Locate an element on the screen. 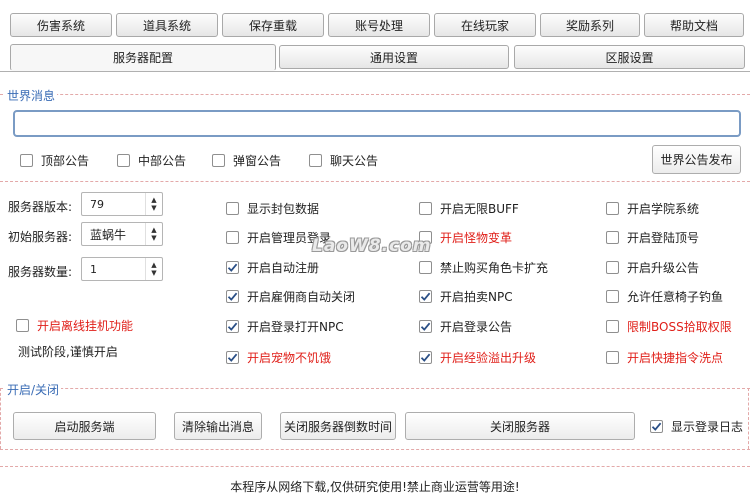 The width and height of the screenshot is (750, 495). option-checkbox: 开启登录公告 is located at coordinates (465, 326).